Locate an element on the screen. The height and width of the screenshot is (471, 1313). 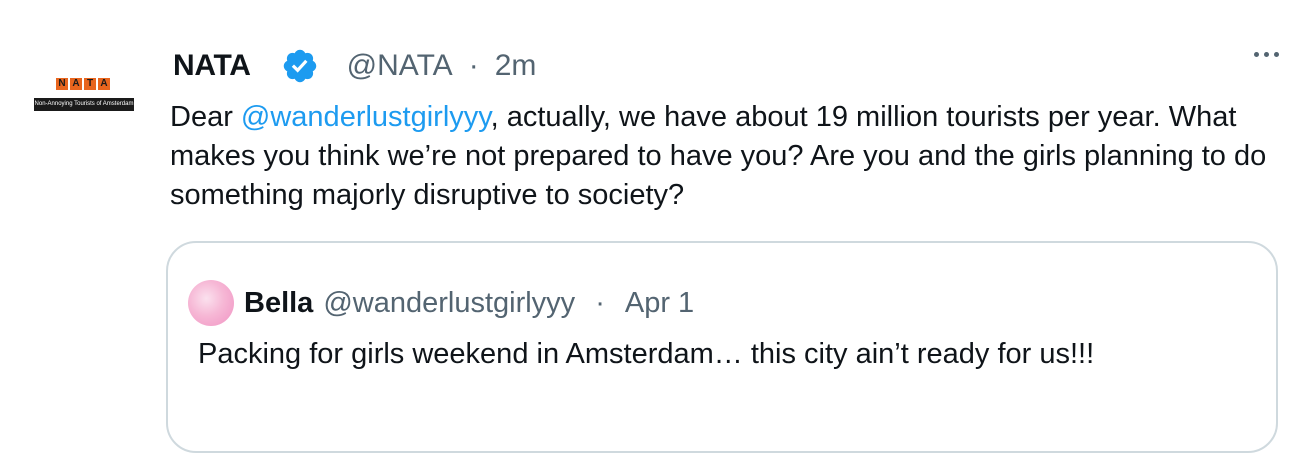
quoted-tweet-header: Bella @wanderlustgirlyyy · Apr 1 is located at coordinates (441, 303).